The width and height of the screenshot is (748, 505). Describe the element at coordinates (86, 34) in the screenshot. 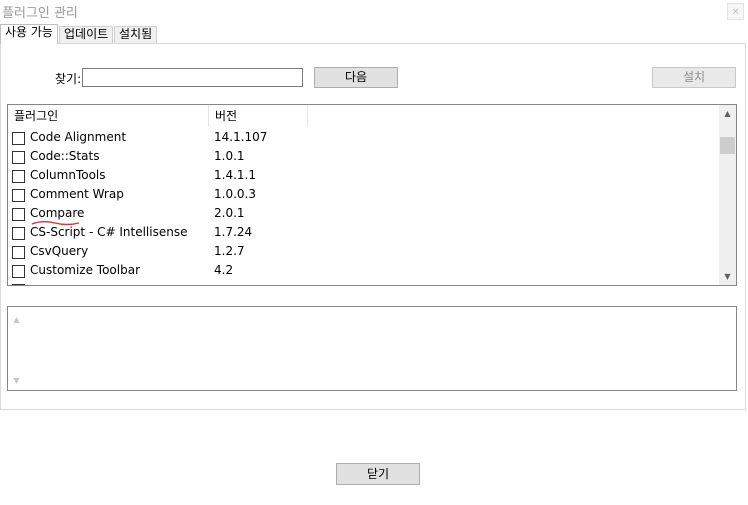

I see `tab-updates: 업데이트` at that location.